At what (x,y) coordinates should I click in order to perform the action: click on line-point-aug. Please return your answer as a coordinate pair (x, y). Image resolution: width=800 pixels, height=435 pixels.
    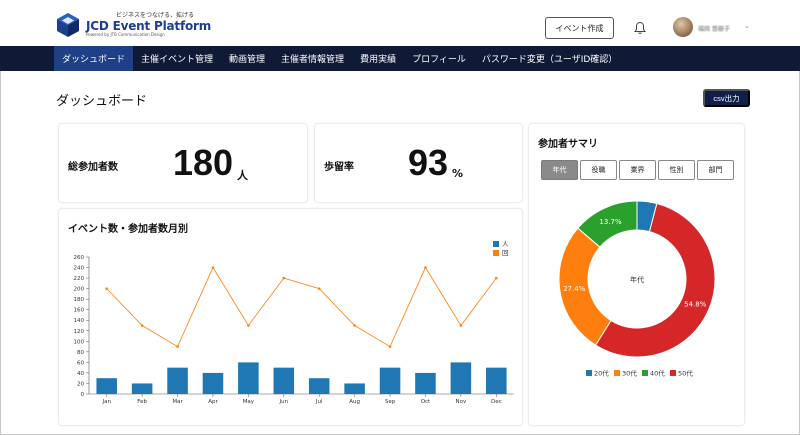
    Looking at the image, I should click on (354, 325).